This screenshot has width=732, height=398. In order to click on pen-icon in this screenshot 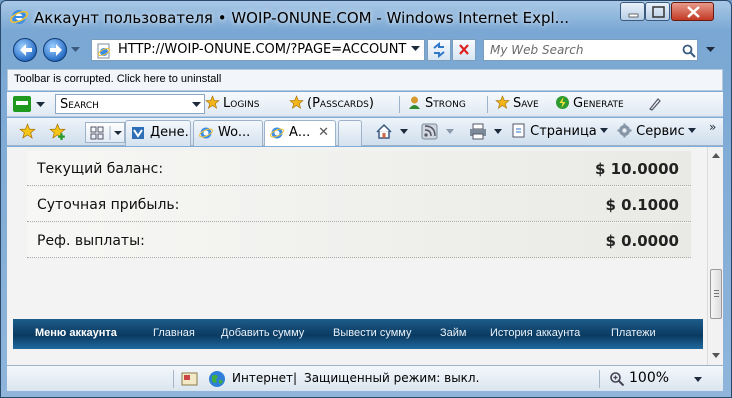, I will do `click(655, 104)`.